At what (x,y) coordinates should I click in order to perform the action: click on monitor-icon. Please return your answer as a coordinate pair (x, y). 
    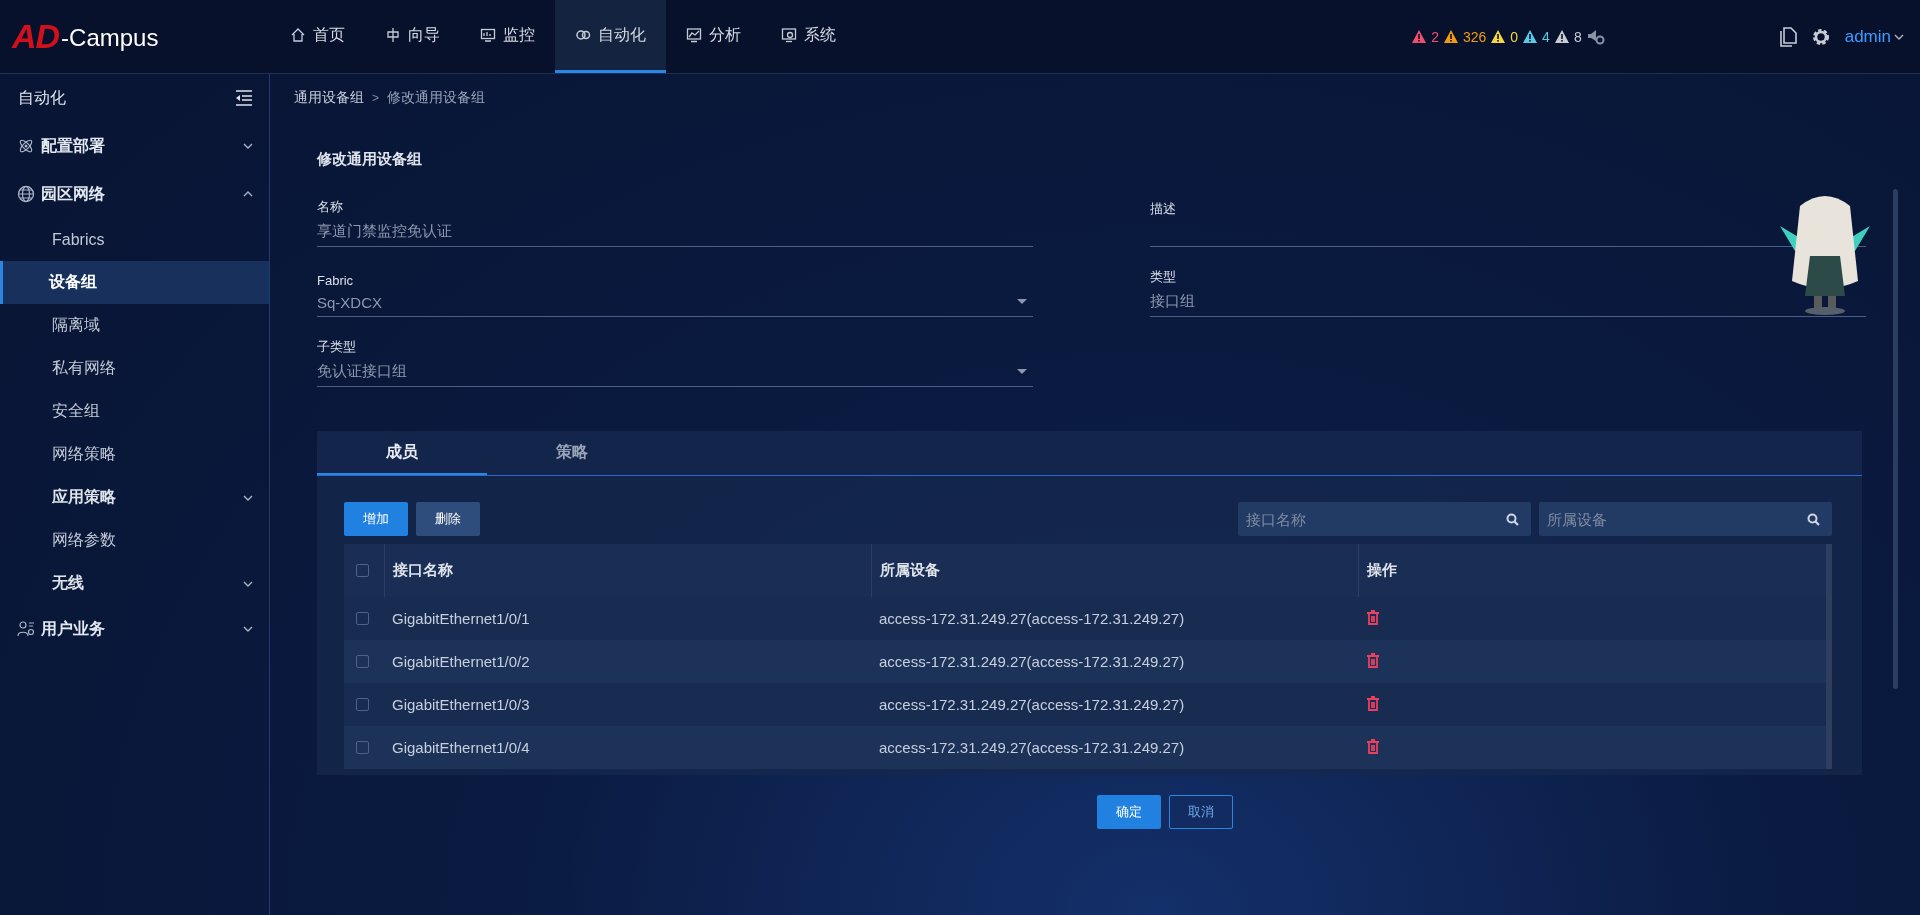
    Looking at the image, I should click on (488, 35).